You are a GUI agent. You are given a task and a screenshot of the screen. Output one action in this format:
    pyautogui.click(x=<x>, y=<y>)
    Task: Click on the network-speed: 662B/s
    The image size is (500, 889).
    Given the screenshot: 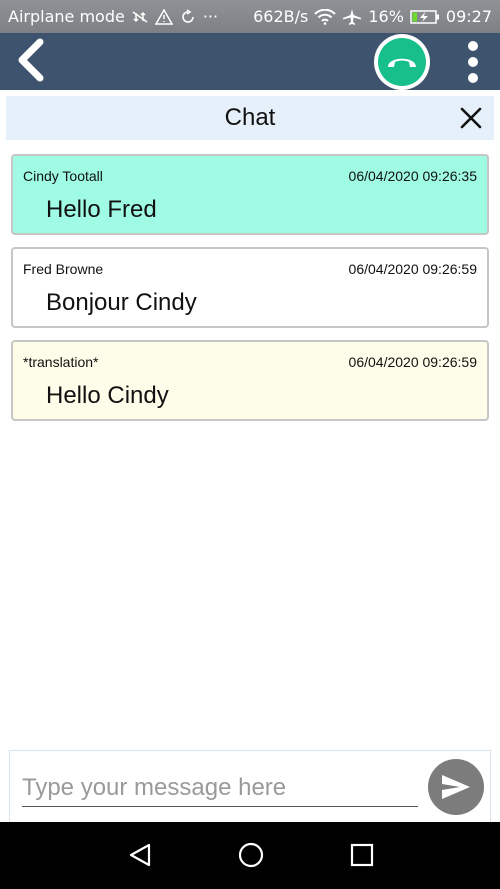 What is the action you would take?
    pyautogui.click(x=281, y=16)
    